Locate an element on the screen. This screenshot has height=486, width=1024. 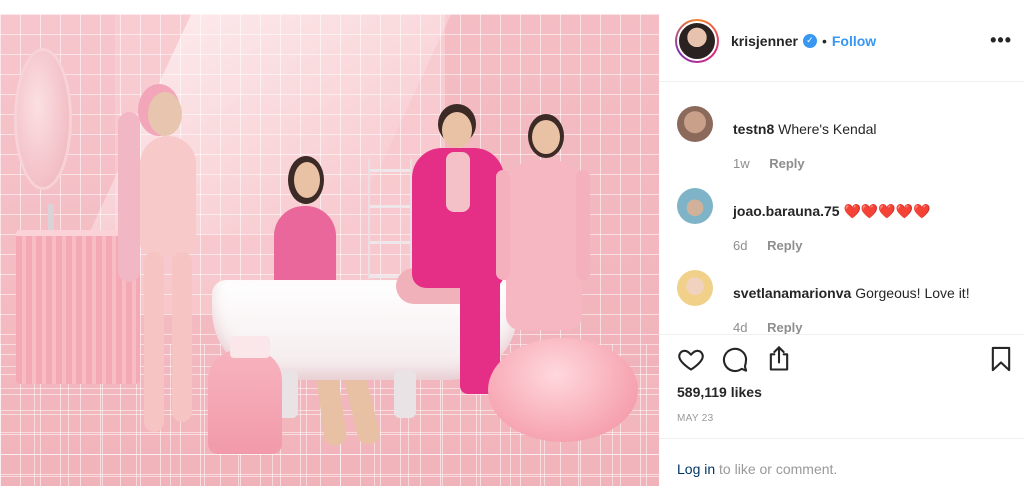
comment-meta: 4d Reply is located at coordinates (768, 327).